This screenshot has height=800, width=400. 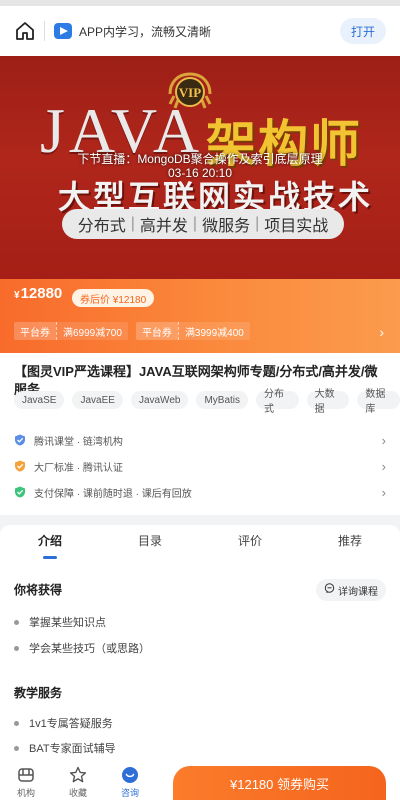 I want to click on service-item: 1v1专属答疑服务, so click(x=63, y=723).